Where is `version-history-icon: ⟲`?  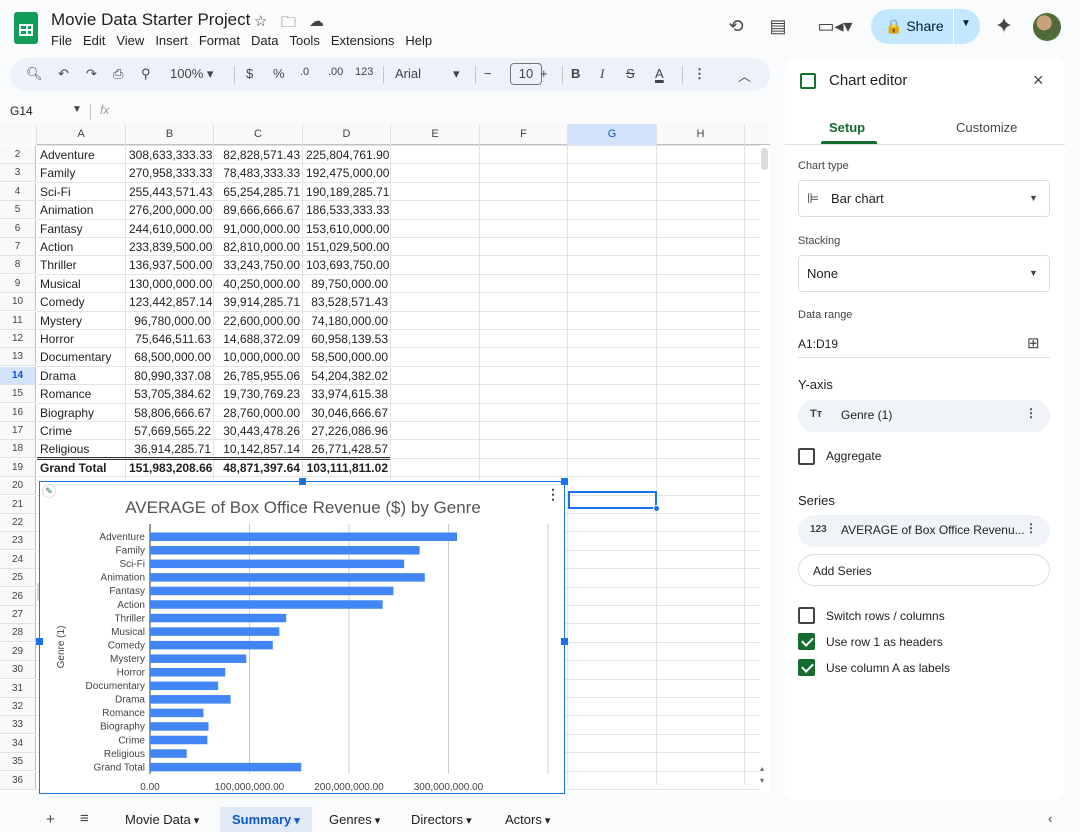
version-history-icon: ⟲ is located at coordinates (736, 26).